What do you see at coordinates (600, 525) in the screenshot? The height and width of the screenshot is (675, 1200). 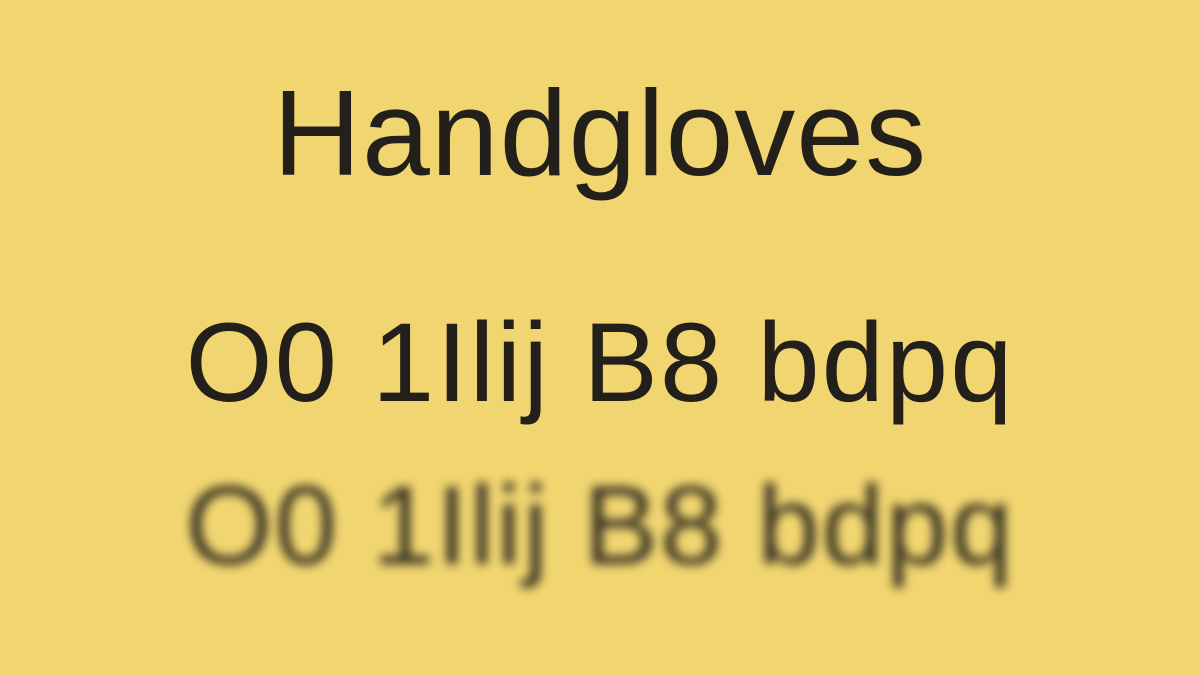 I see `glyph-sample-blurred: O0 1Ilij B8 bdpq` at bounding box center [600, 525].